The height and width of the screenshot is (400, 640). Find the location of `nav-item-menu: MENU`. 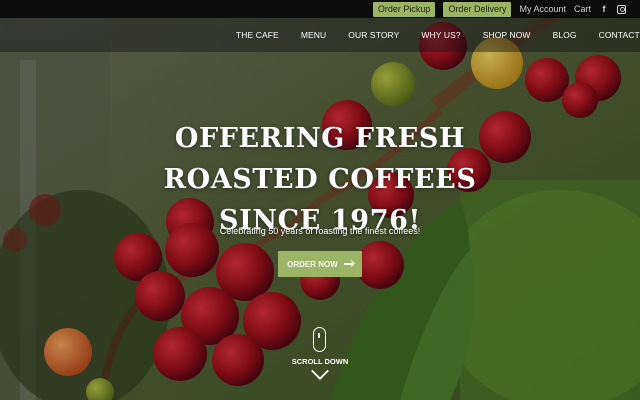

nav-item-menu: MENU is located at coordinates (313, 35).